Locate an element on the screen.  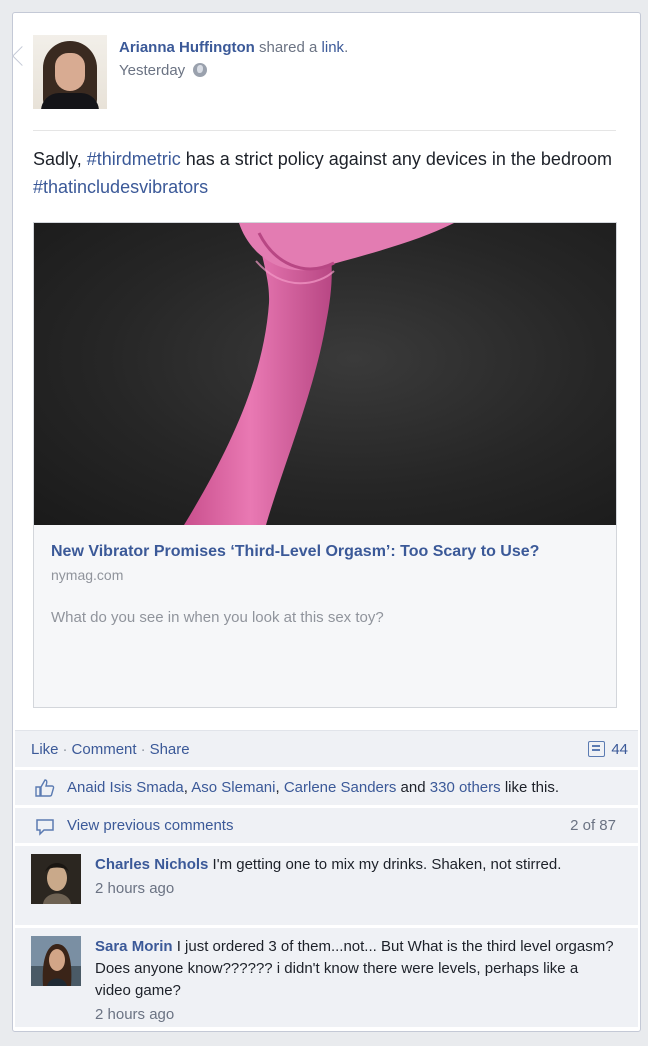
comment-page-count: 2 of 87 is located at coordinates (593, 825).